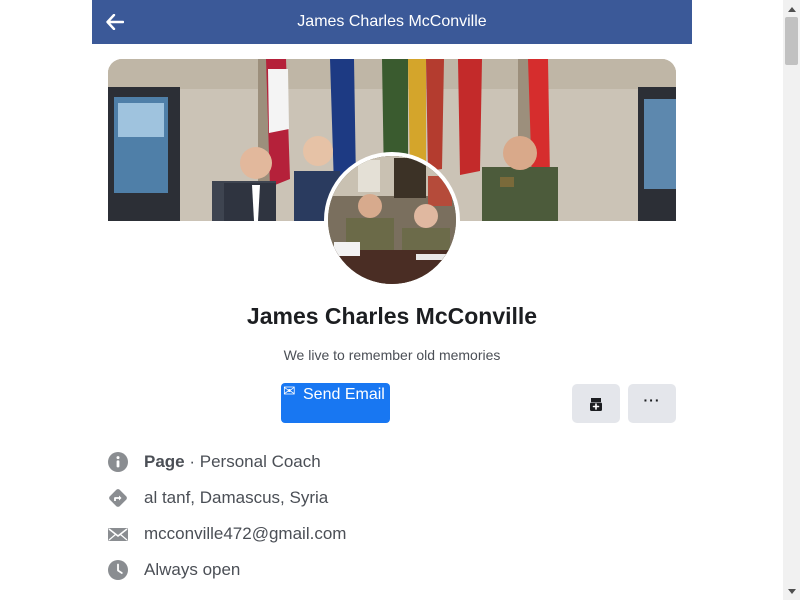  I want to click on caret-up-icon, so click(791, 9).